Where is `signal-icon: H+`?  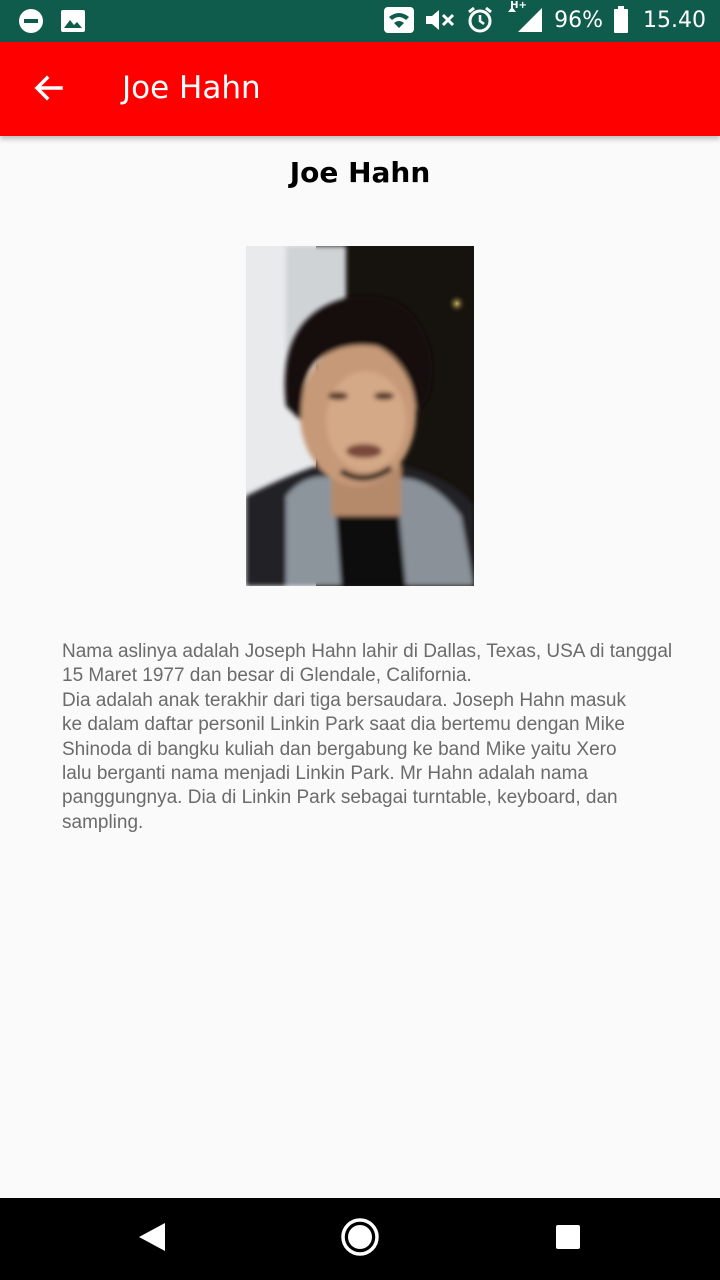 signal-icon: H+ is located at coordinates (524, 17).